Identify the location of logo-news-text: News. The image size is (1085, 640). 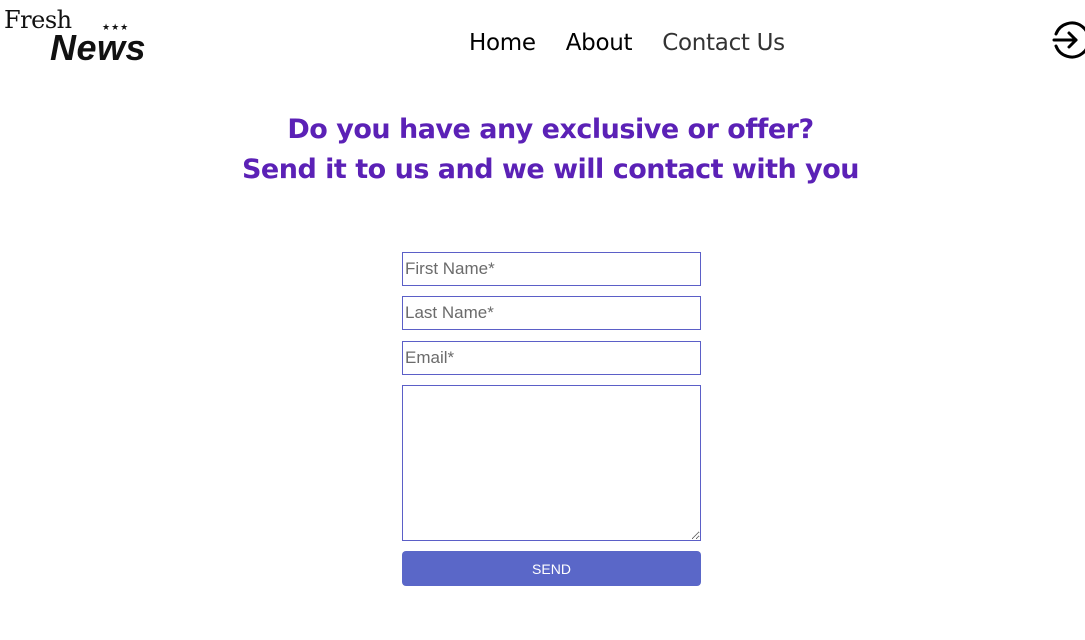
(98, 47).